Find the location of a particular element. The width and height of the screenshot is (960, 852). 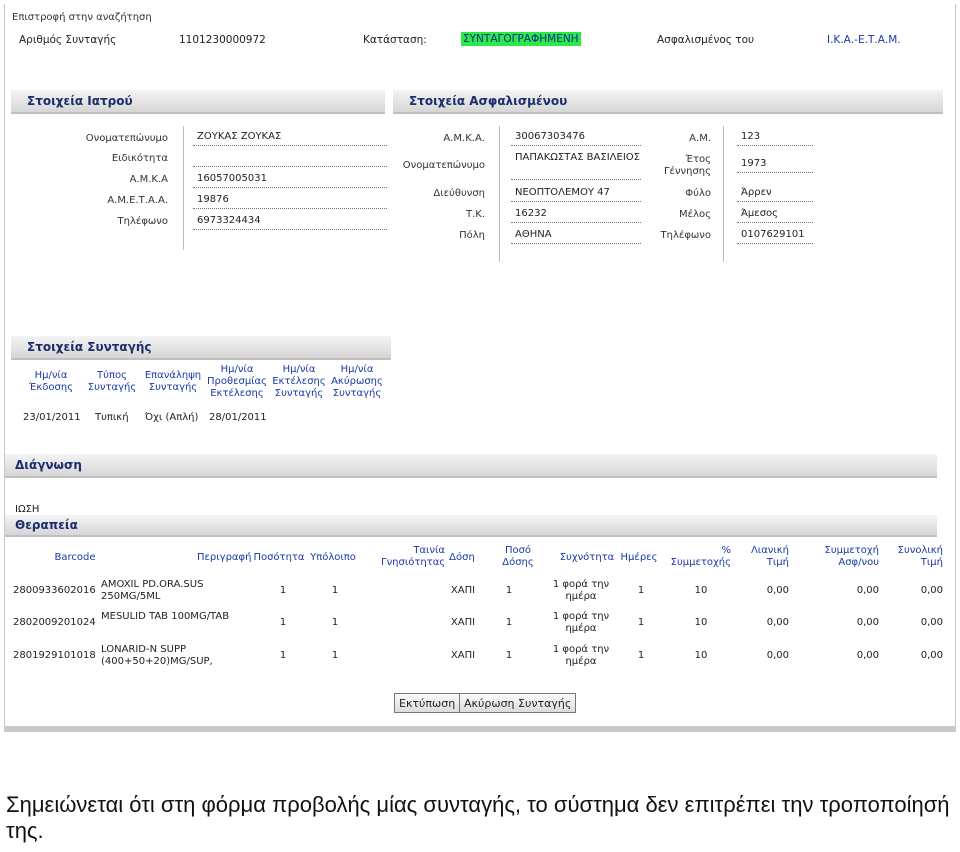

insured-name-value: ΠΑΠΑΚΩΣΤΑΣ ΒΑΣΙΛΕΙΟΣ is located at coordinates (576, 166).